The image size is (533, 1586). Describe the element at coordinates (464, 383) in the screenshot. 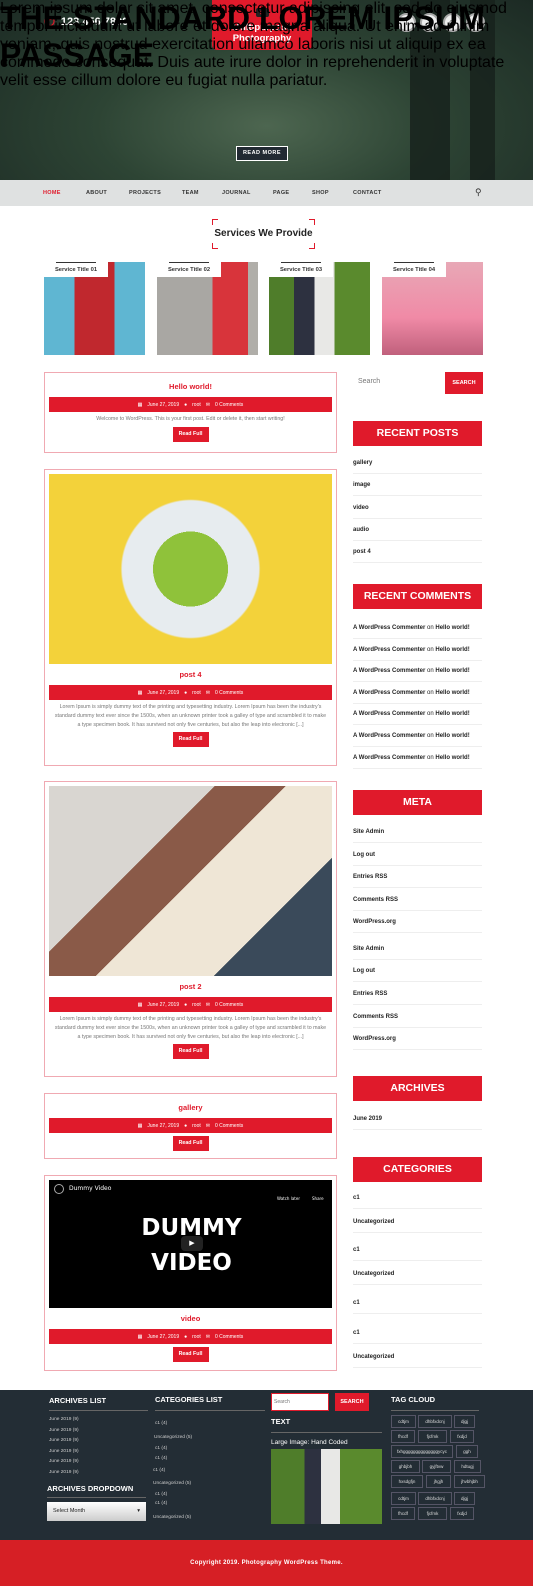

I see `search-button: SEARCH` at that location.